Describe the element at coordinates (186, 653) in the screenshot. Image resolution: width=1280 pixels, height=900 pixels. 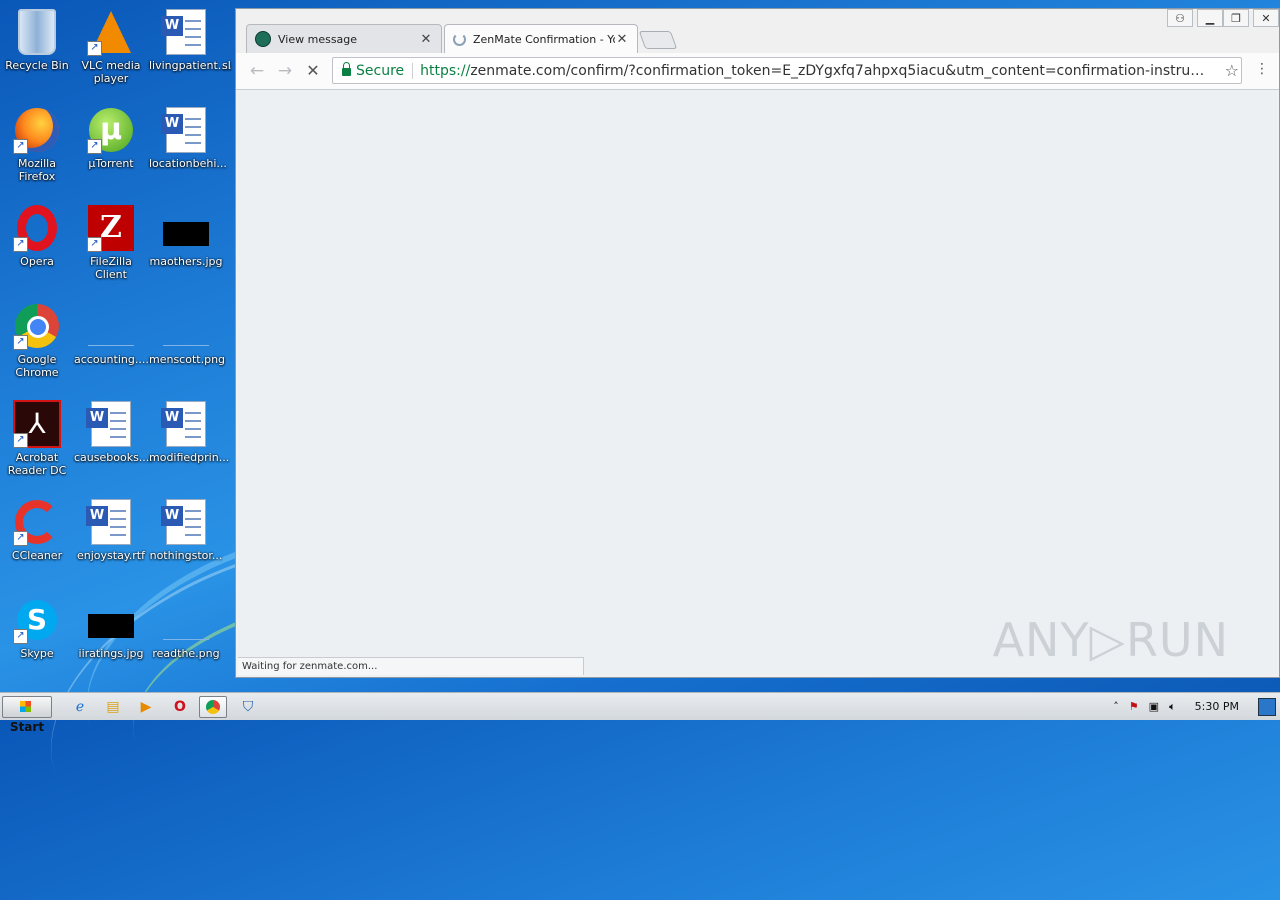
I see `desktop-icon-label: readthe.png` at that location.